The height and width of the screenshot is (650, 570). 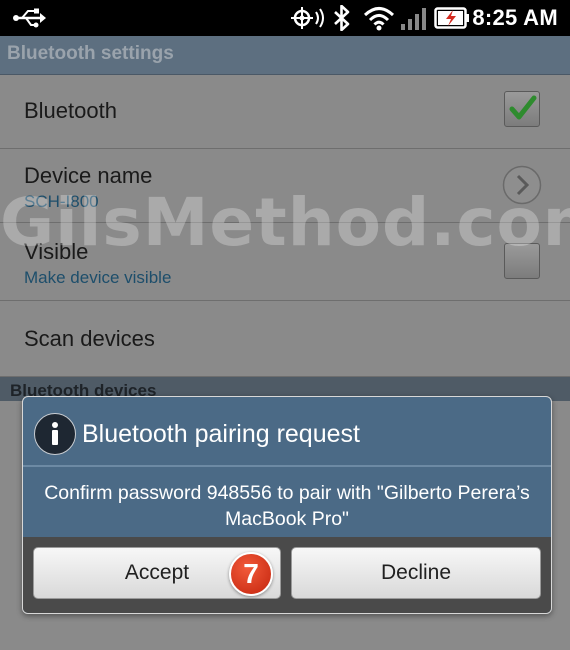 What do you see at coordinates (285, 339) in the screenshot?
I see `scan-devices-row: Scan devices` at bounding box center [285, 339].